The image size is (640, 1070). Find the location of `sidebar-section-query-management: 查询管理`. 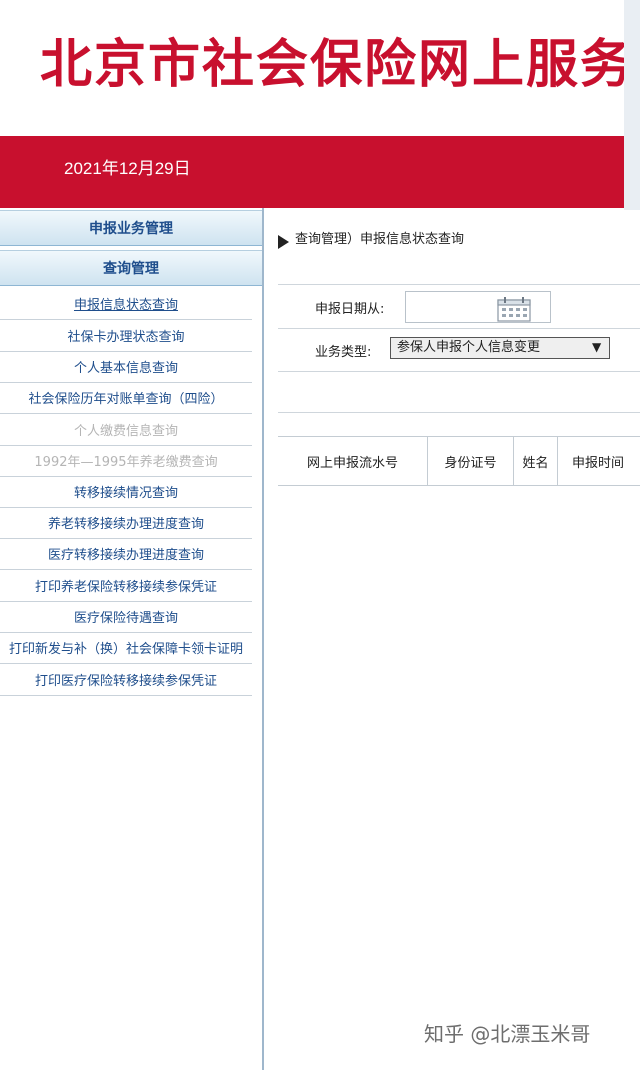

sidebar-section-query-management: 查询管理 is located at coordinates (131, 268).